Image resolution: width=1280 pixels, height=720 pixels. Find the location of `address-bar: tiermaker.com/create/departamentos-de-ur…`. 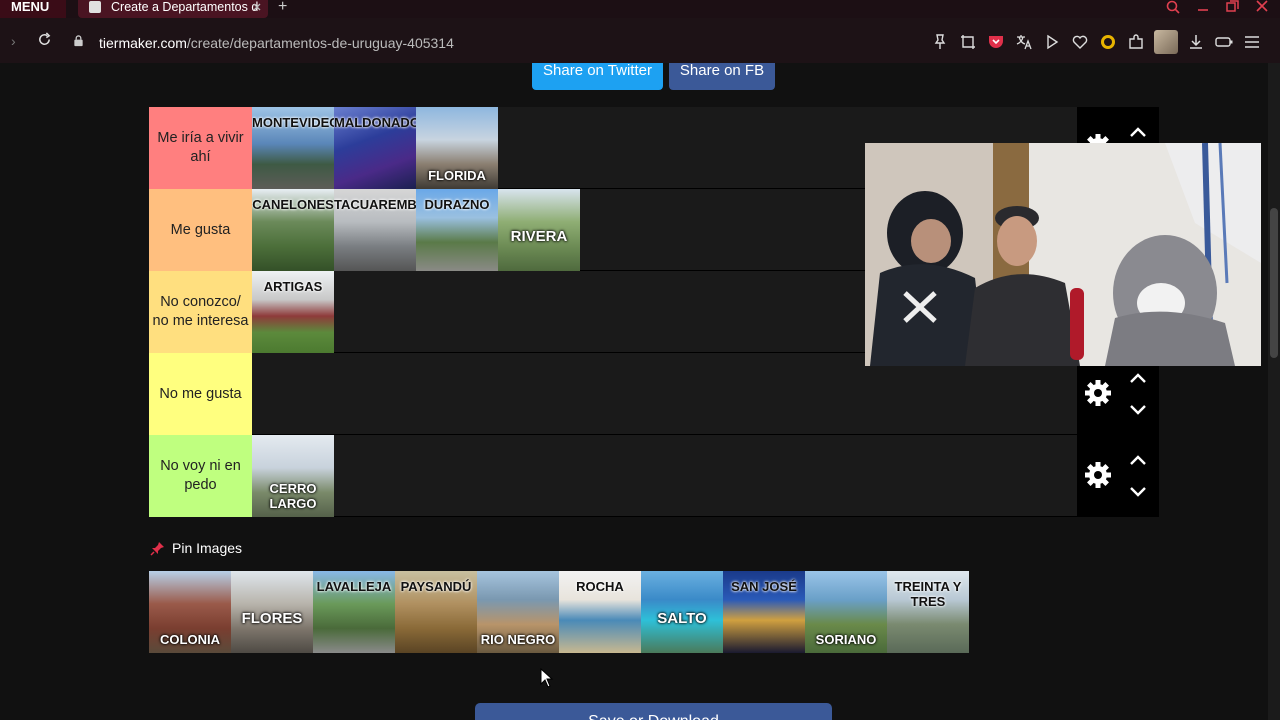

address-bar: tiermaker.com/create/departamentos-de-ur… is located at coordinates (276, 43).